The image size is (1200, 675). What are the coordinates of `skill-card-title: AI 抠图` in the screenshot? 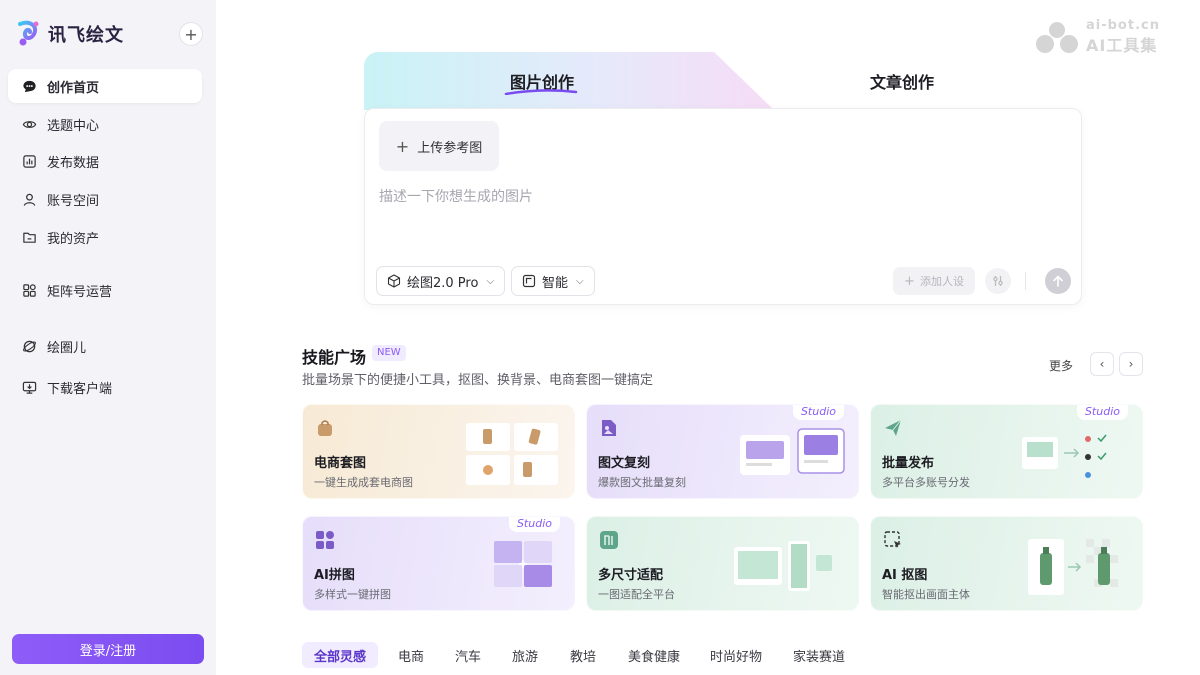 It's located at (905, 575).